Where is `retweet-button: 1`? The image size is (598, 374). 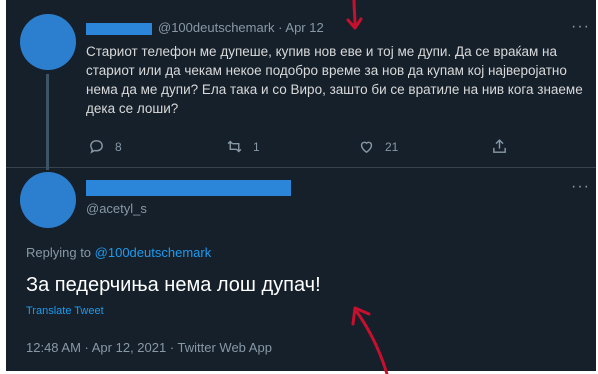 retweet-button: 1 is located at coordinates (243, 146).